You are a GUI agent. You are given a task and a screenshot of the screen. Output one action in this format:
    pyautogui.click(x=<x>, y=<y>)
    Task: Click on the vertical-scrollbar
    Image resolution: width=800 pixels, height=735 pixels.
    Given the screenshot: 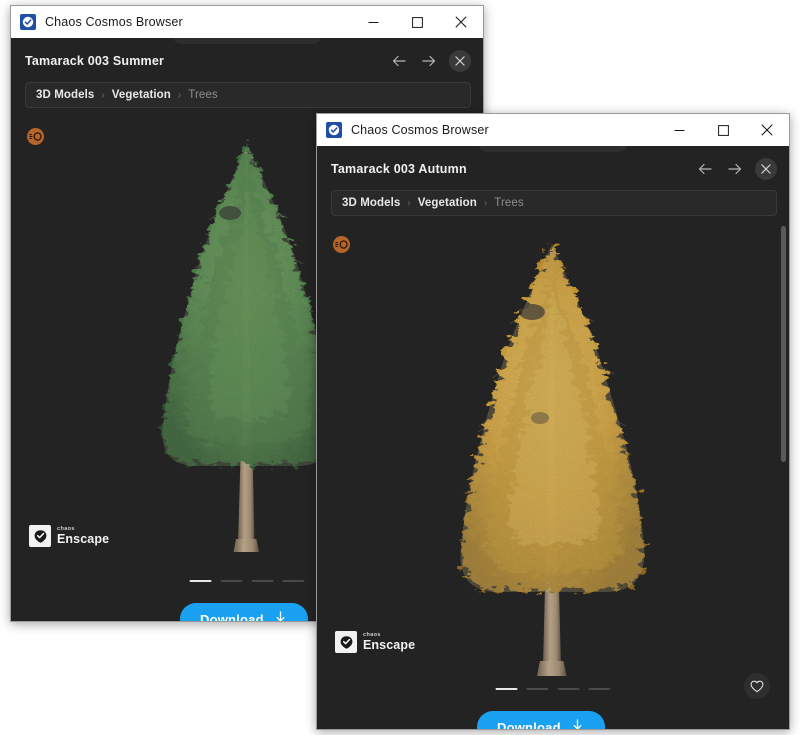 What is the action you would take?
    pyautogui.click(x=783, y=475)
    